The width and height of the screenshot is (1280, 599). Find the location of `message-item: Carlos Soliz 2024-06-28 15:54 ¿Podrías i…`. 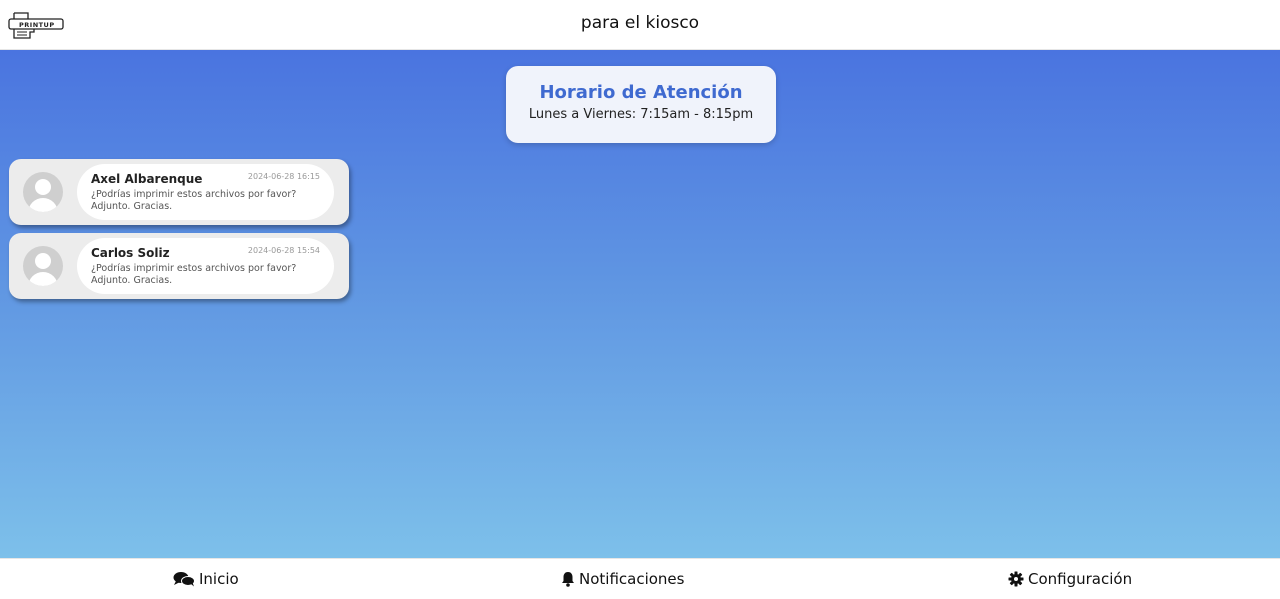

message-item: Carlos Soliz 2024-06-28 15:54 ¿Podrías i… is located at coordinates (179, 266).